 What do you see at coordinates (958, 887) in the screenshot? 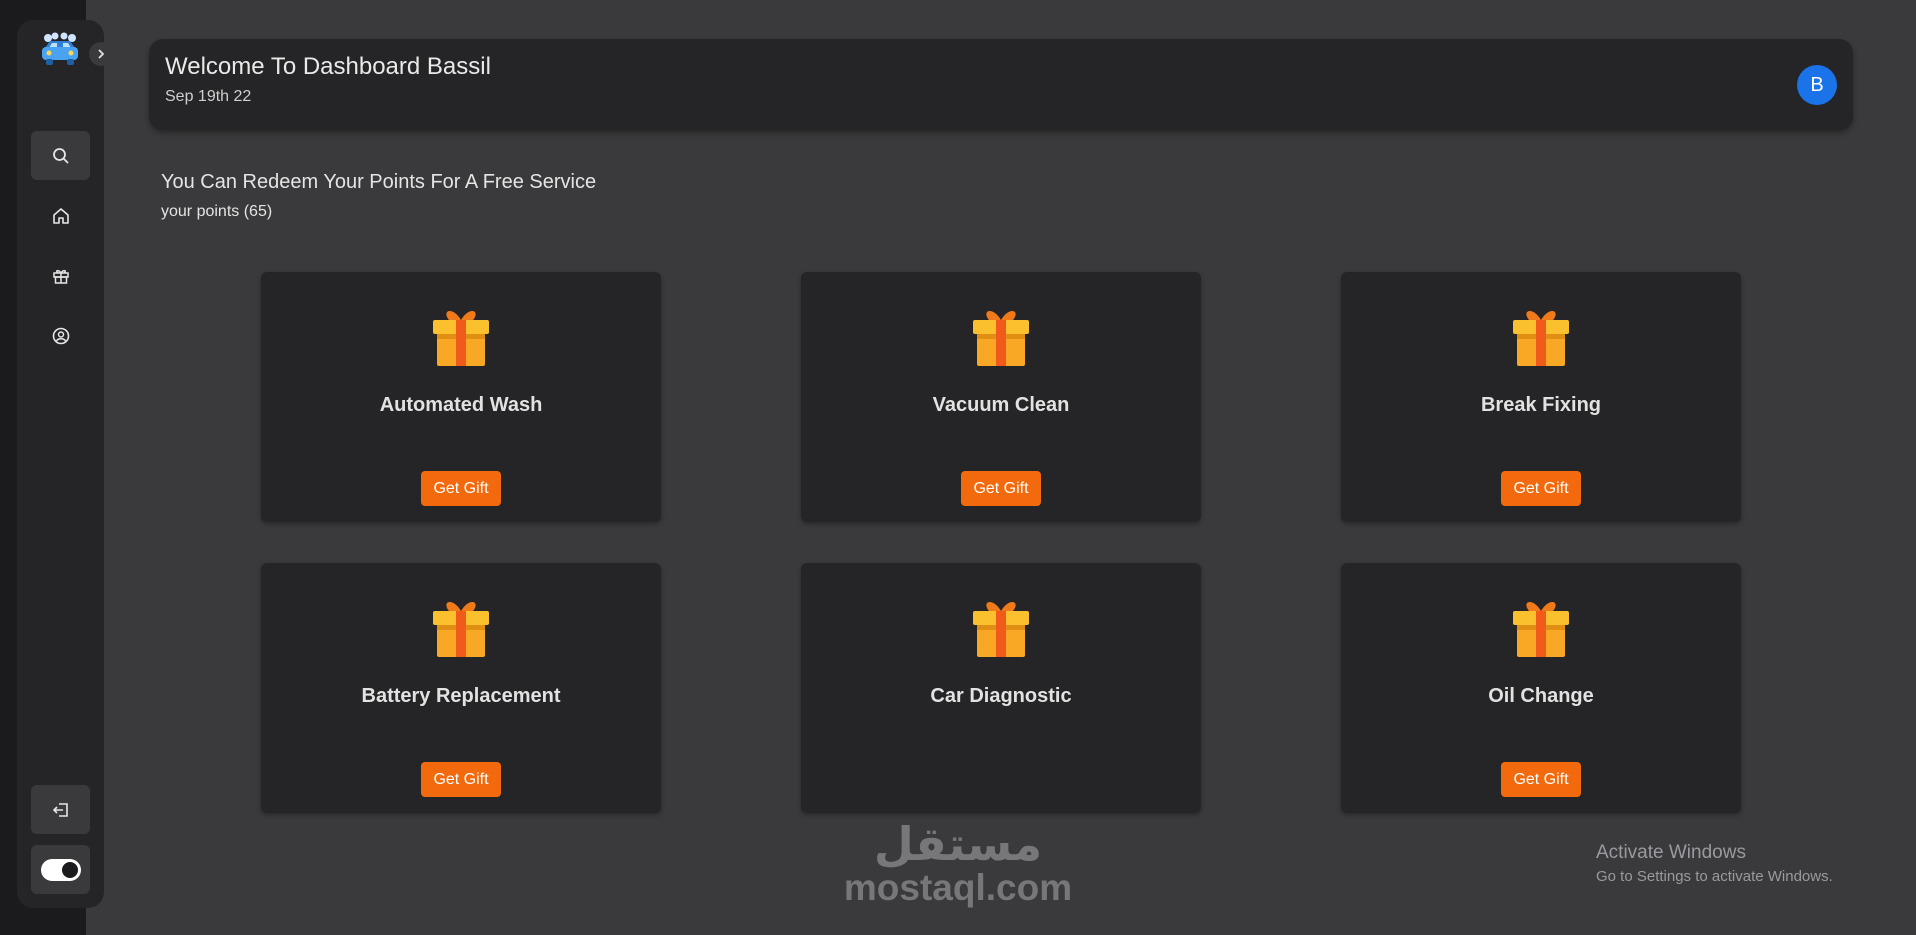
I see `watermark-latin: mostaql.com` at bounding box center [958, 887].